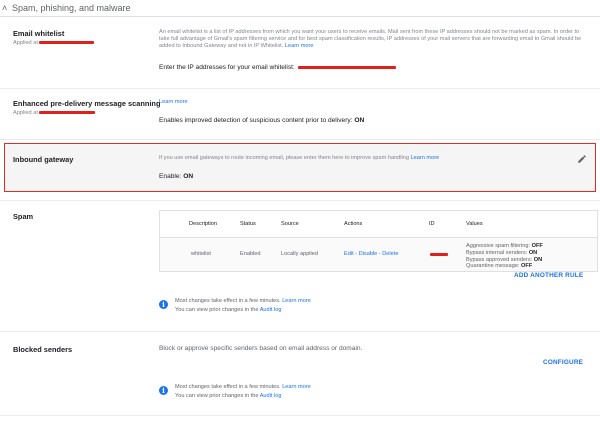  What do you see at coordinates (250, 254) in the screenshot?
I see `row-status: Enabled` at bounding box center [250, 254].